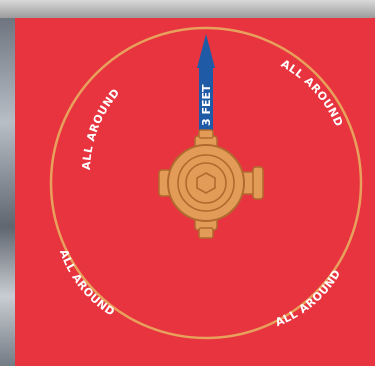 Image resolution: width=375 pixels, height=366 pixels. I want to click on ring-label-top-right: ALL AROUND, so click(312, 93).